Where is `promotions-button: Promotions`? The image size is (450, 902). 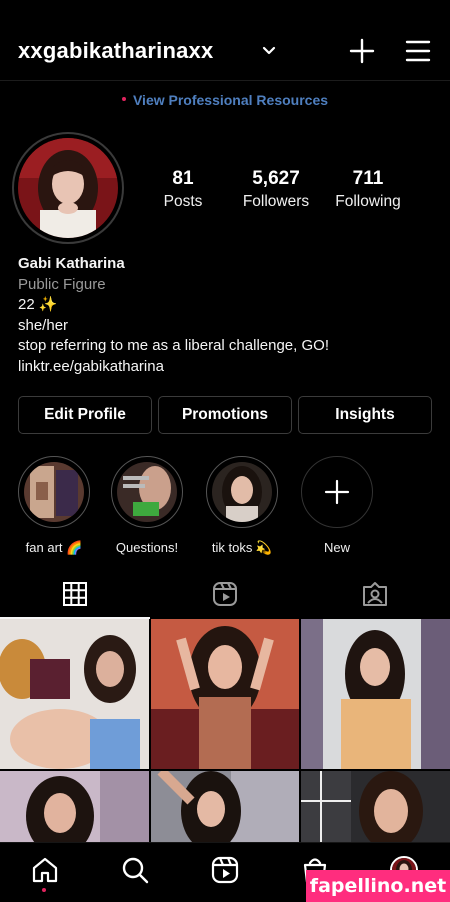 promotions-button: Promotions is located at coordinates (225, 415).